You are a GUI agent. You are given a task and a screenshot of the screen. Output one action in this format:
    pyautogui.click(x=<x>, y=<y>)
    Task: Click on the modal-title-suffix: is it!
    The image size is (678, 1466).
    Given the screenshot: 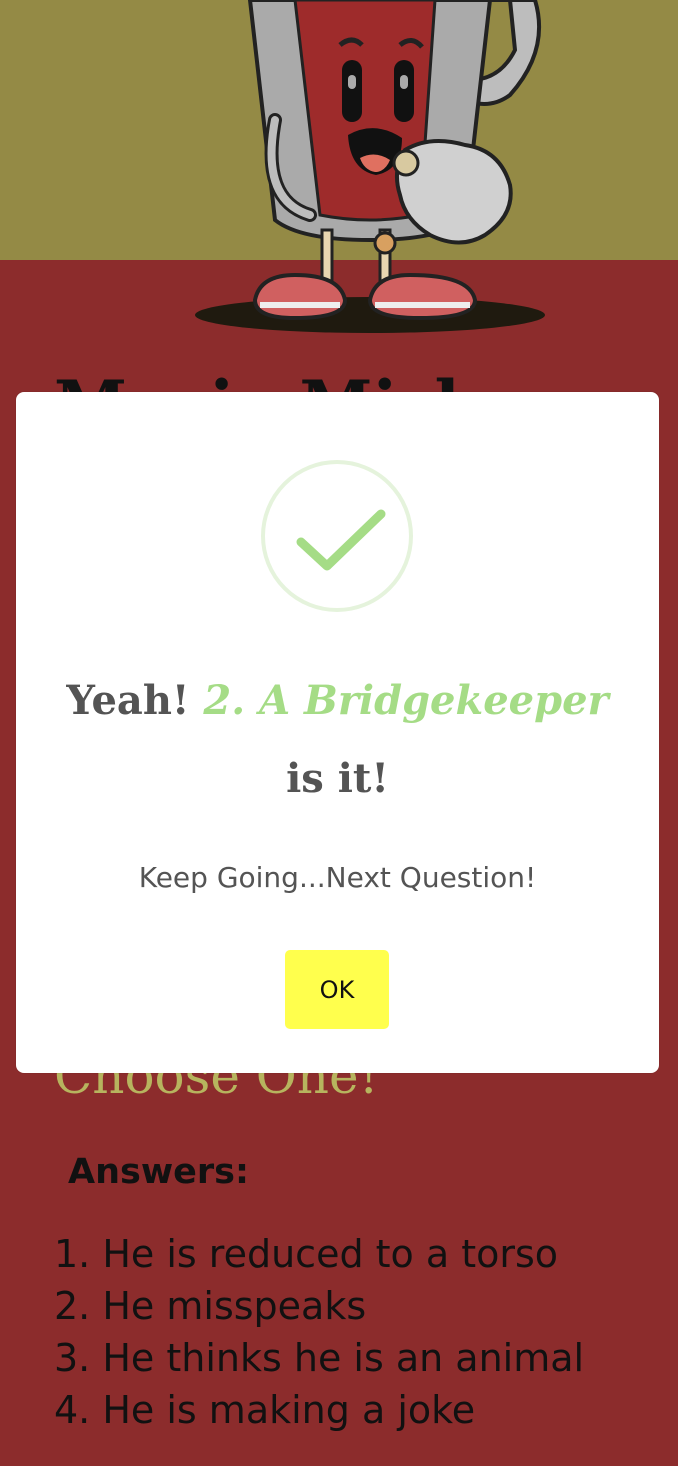 What is the action you would take?
    pyautogui.click(x=337, y=778)
    